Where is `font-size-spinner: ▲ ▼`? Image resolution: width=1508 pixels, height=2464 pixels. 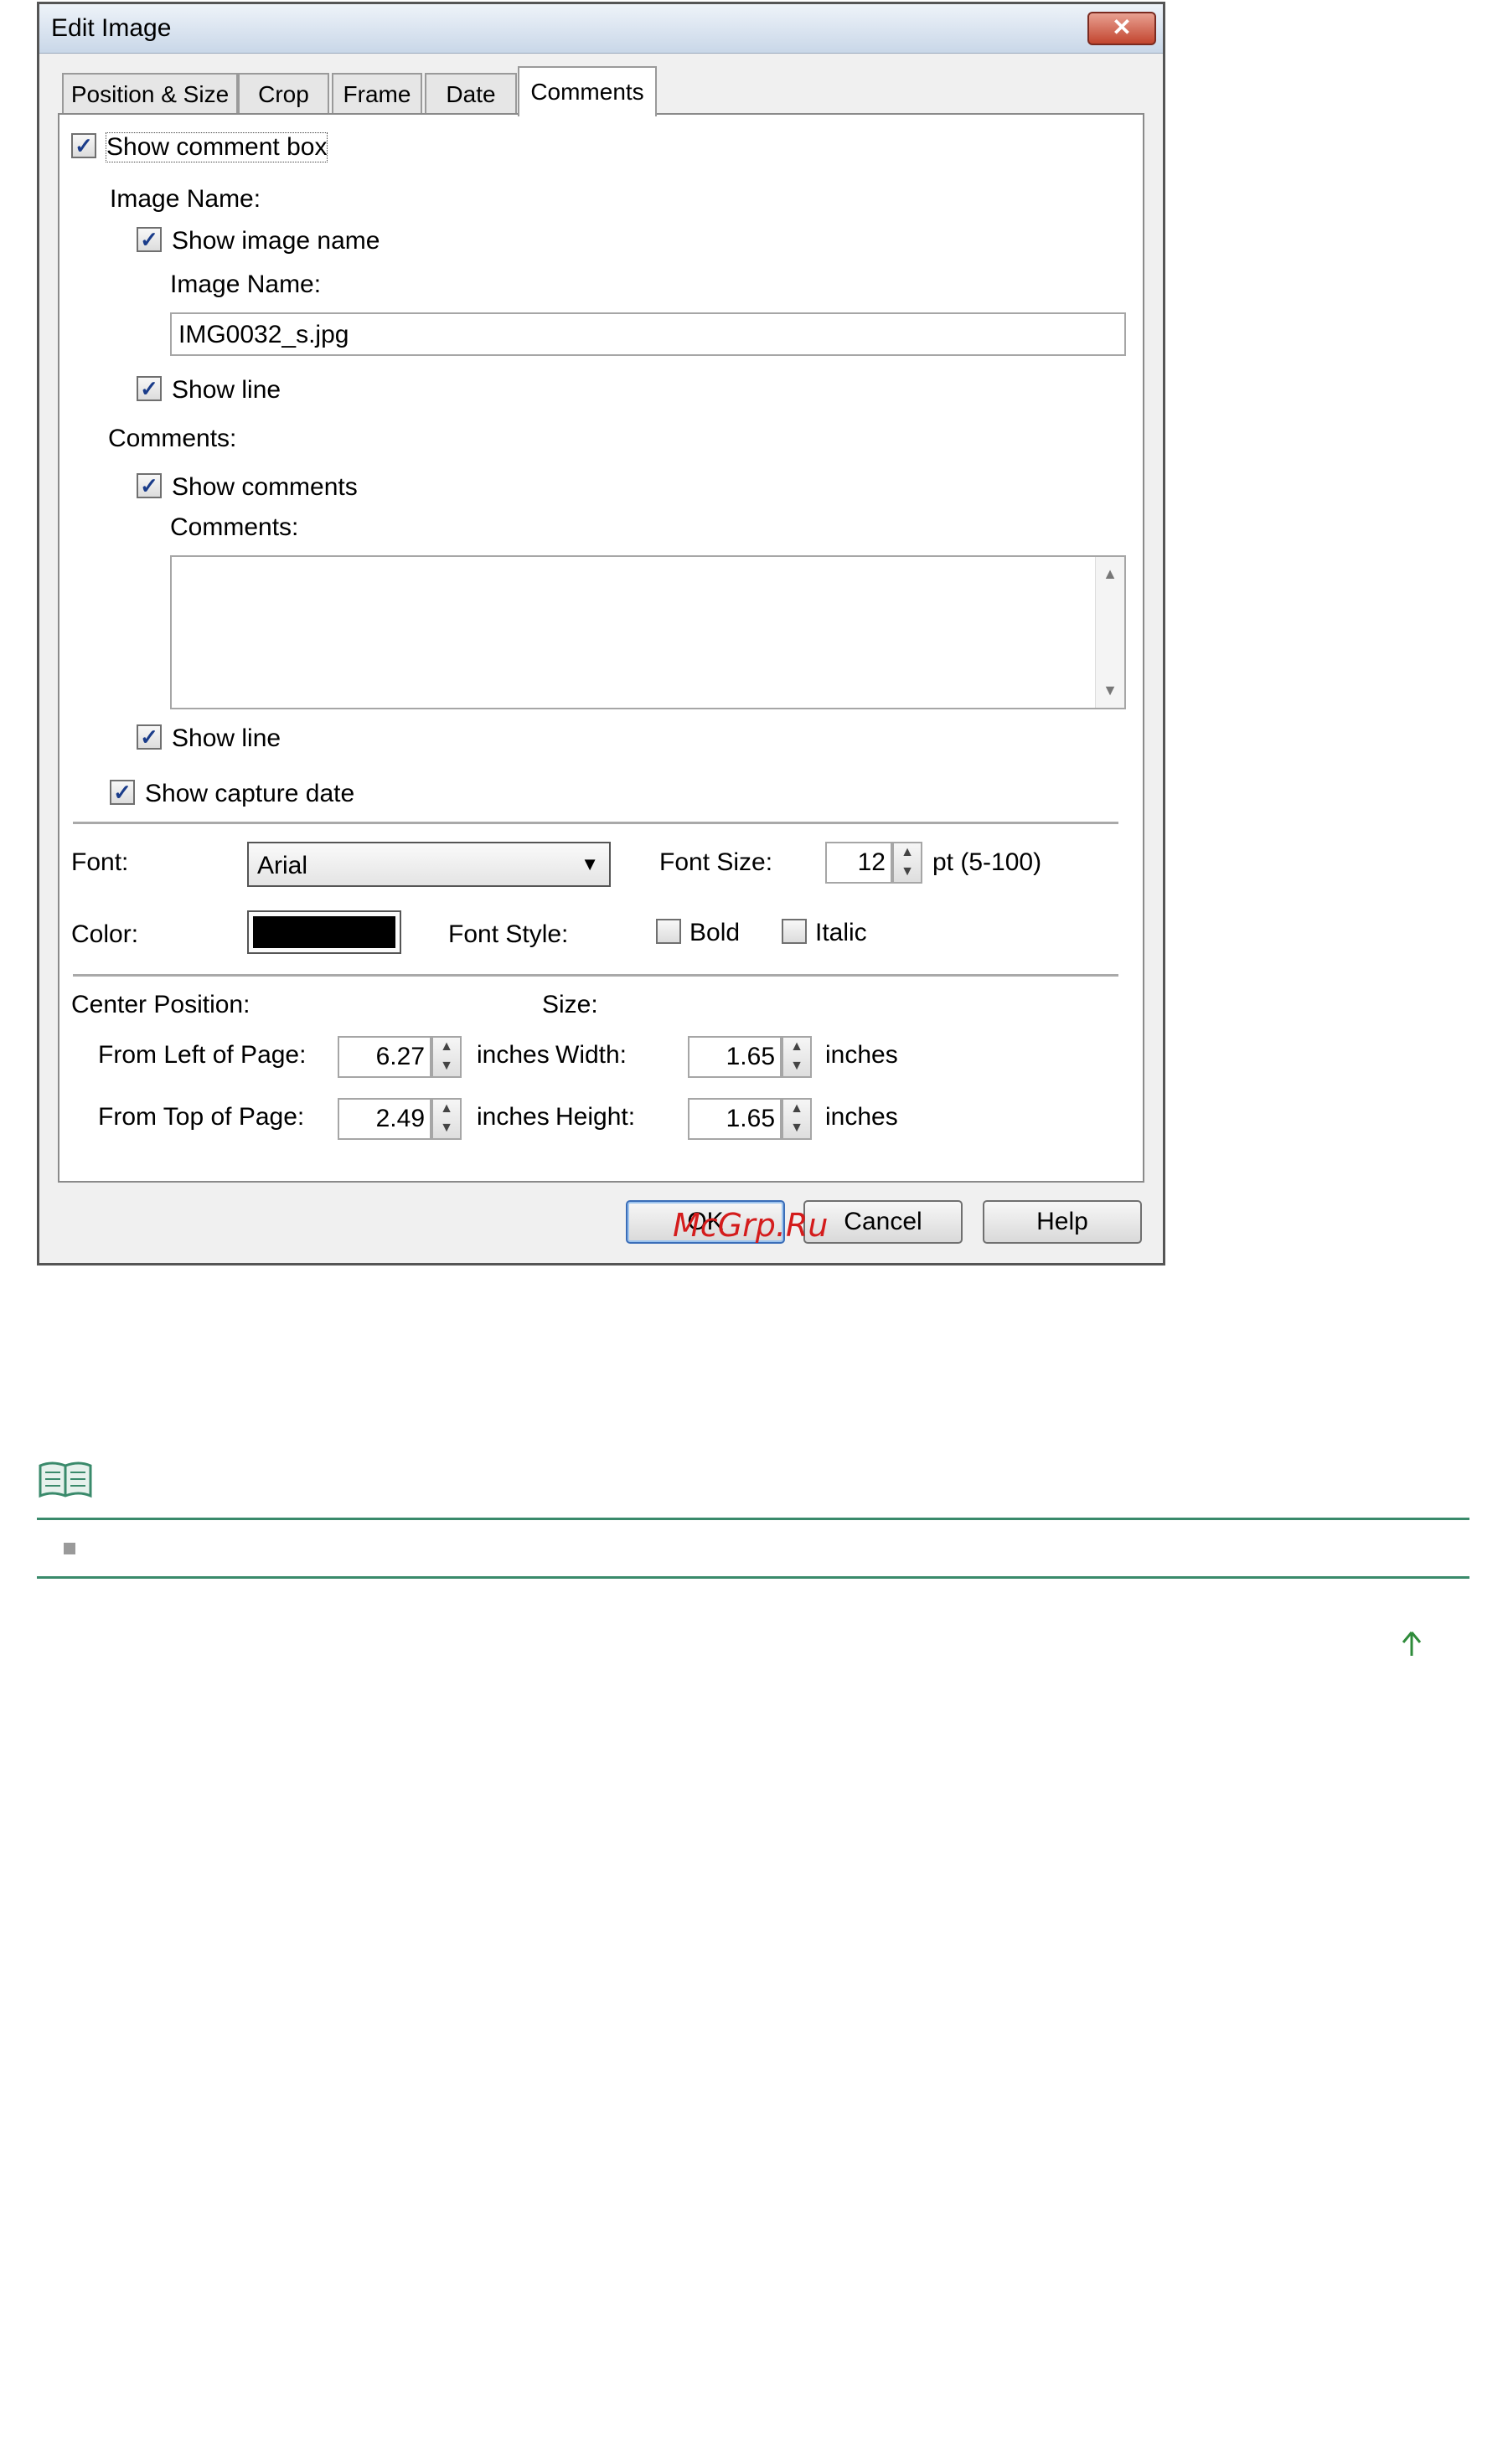 font-size-spinner: ▲ ▼ is located at coordinates (907, 863).